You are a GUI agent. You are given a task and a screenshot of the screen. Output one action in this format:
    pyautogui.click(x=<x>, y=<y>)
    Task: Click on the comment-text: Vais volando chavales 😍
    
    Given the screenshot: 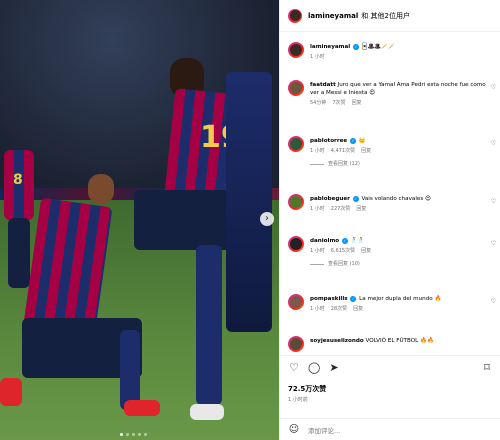 What is the action you would take?
    pyautogui.click(x=396, y=199)
    